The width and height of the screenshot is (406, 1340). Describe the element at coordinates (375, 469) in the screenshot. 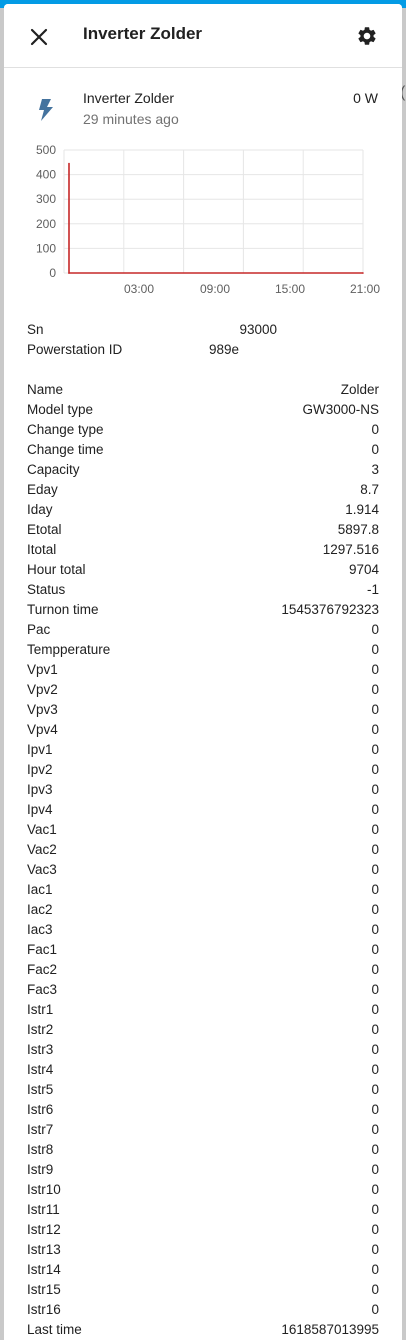

I see `attribute-value: 3` at that location.